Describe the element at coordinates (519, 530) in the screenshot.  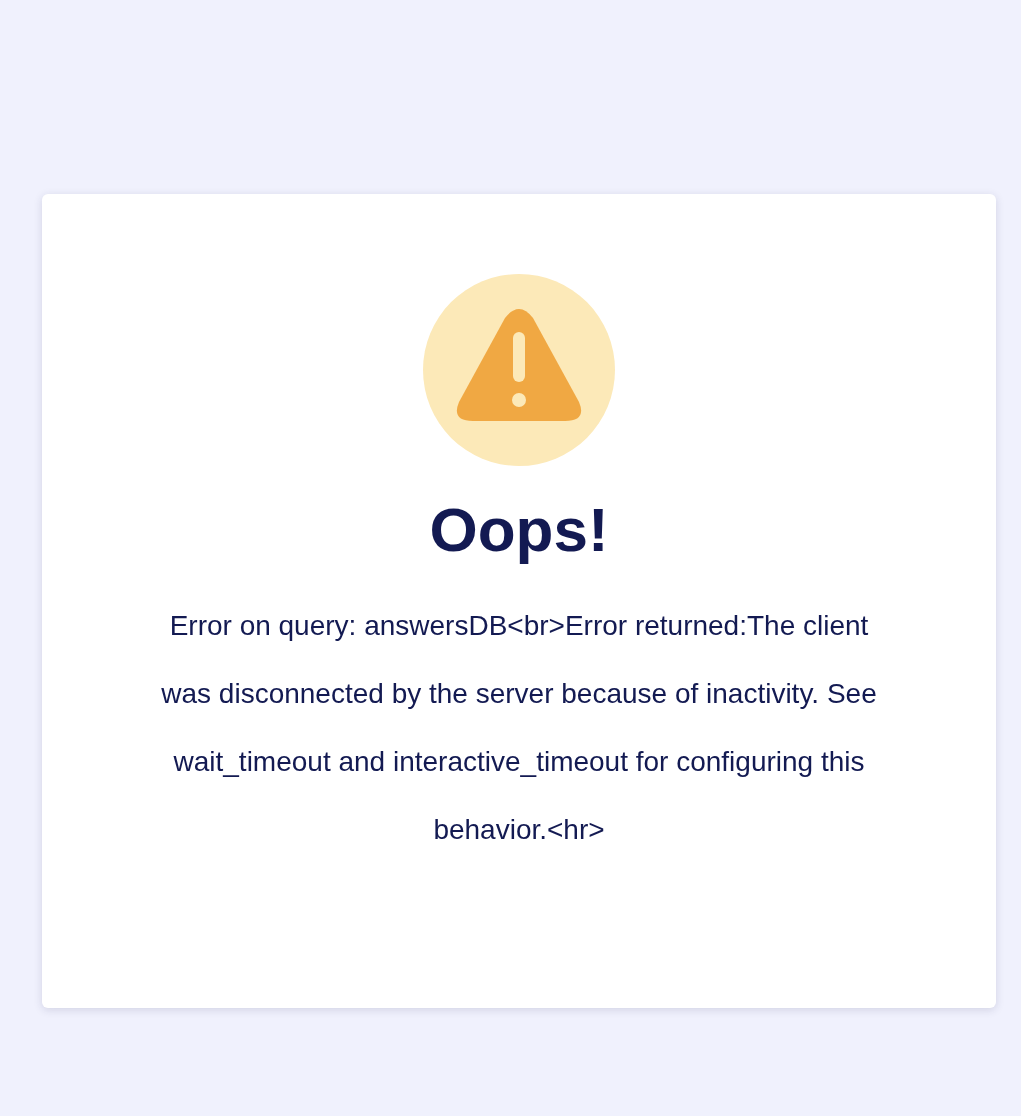
I see `error-title: Oops!` at that location.